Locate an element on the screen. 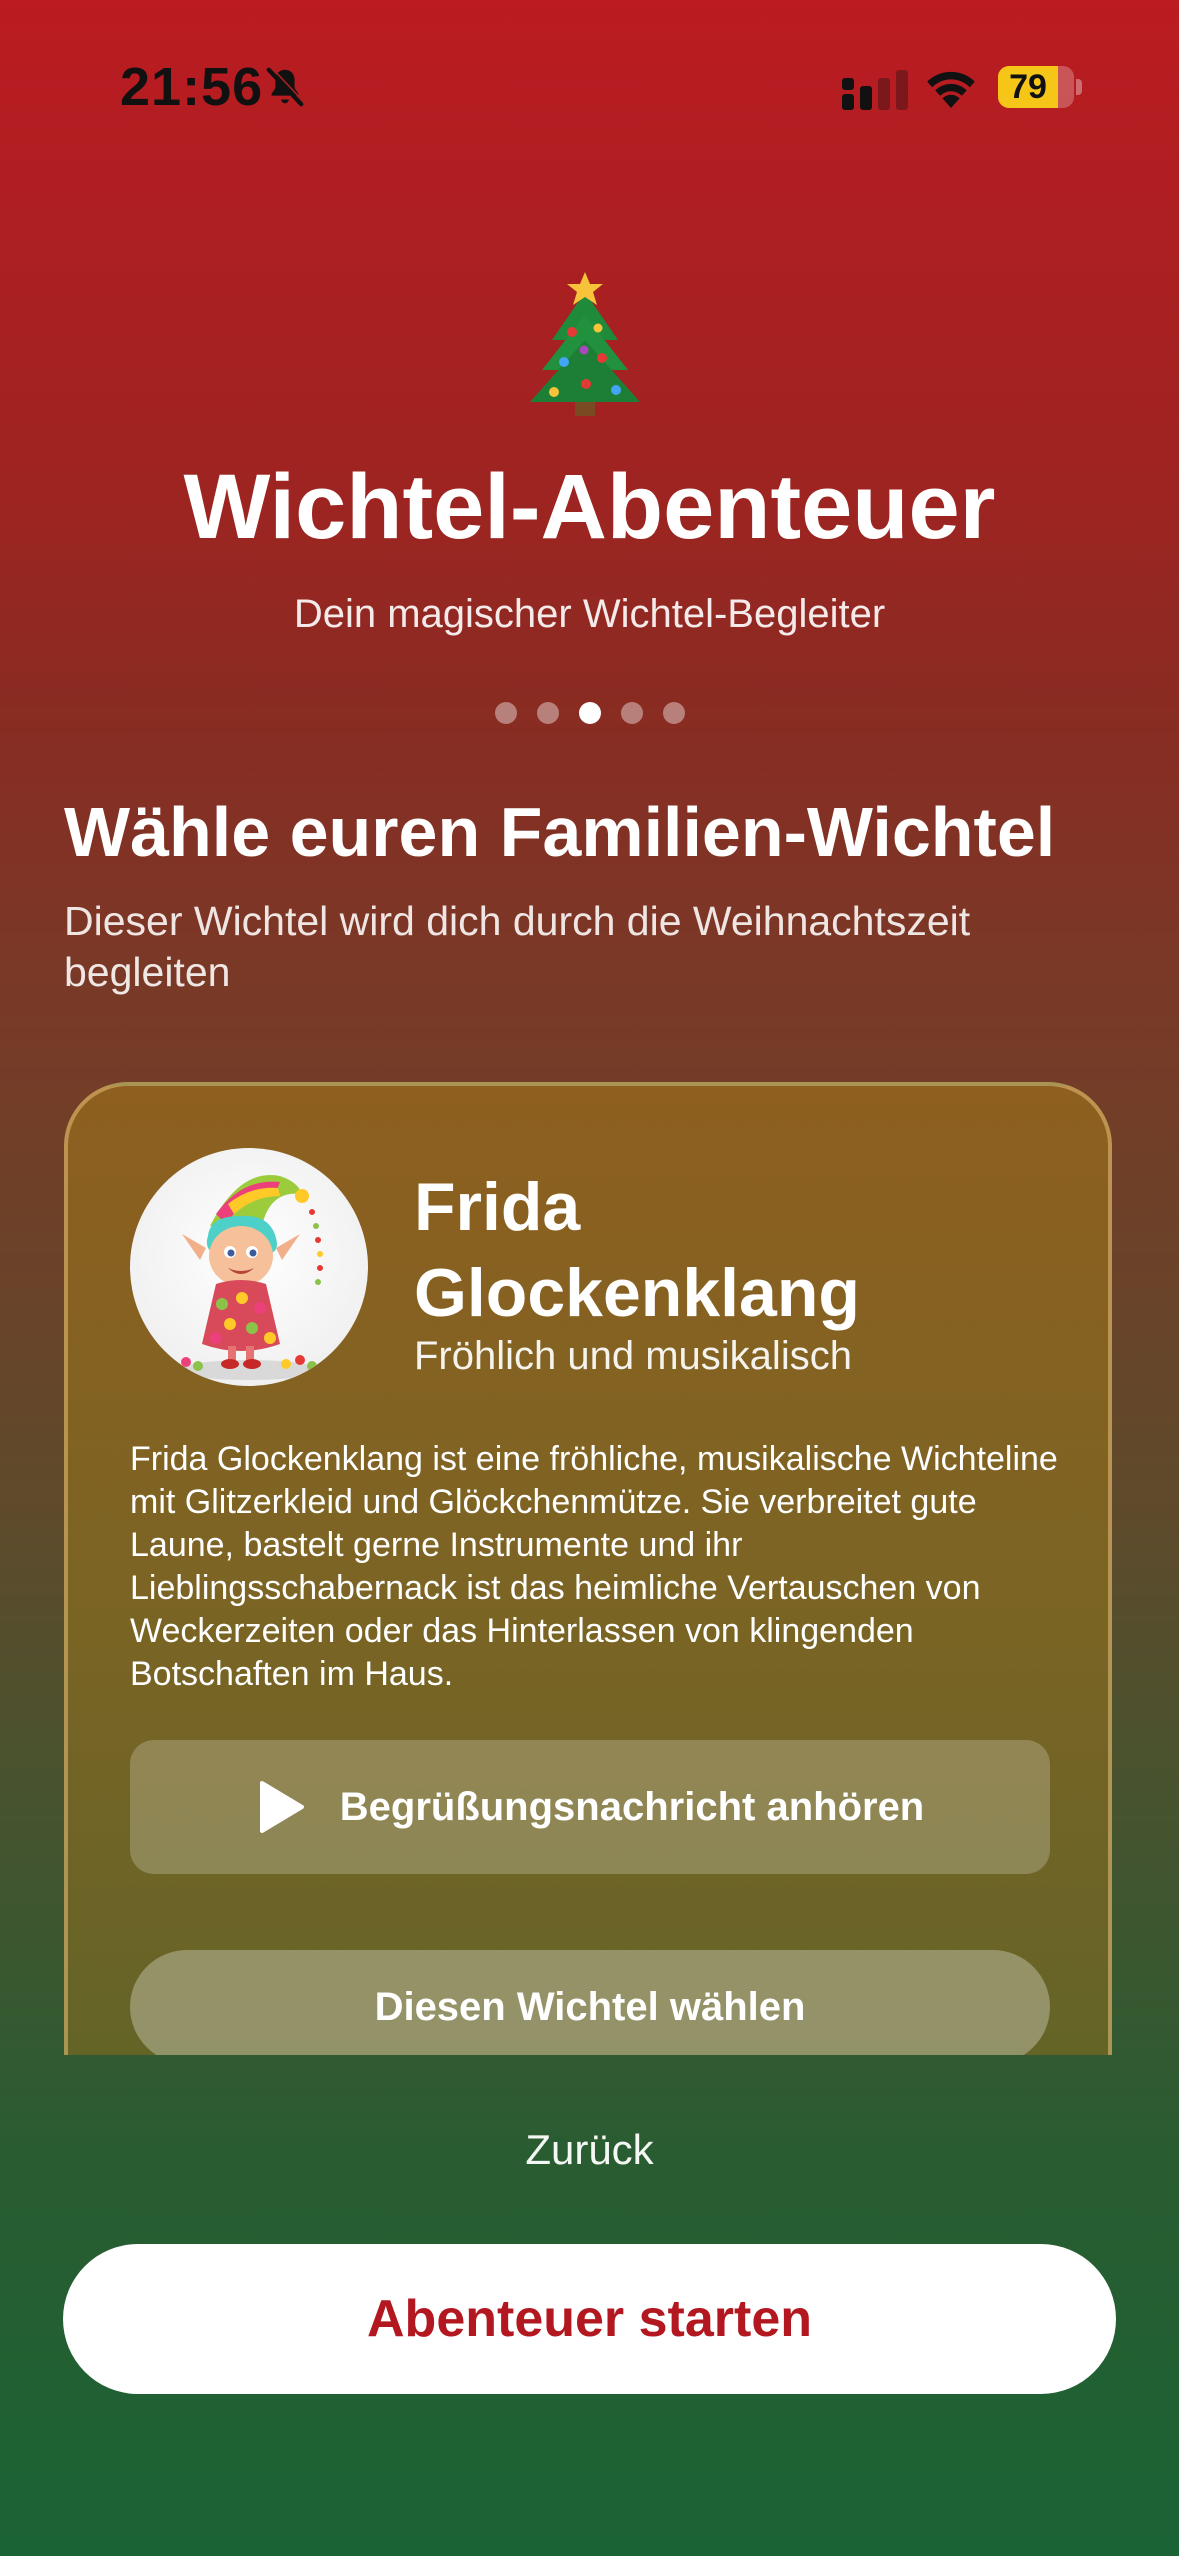 This screenshot has height=2556, width=1179. app-subtitle: Dein magischer Wichtel-Begleiter is located at coordinates (589, 614).